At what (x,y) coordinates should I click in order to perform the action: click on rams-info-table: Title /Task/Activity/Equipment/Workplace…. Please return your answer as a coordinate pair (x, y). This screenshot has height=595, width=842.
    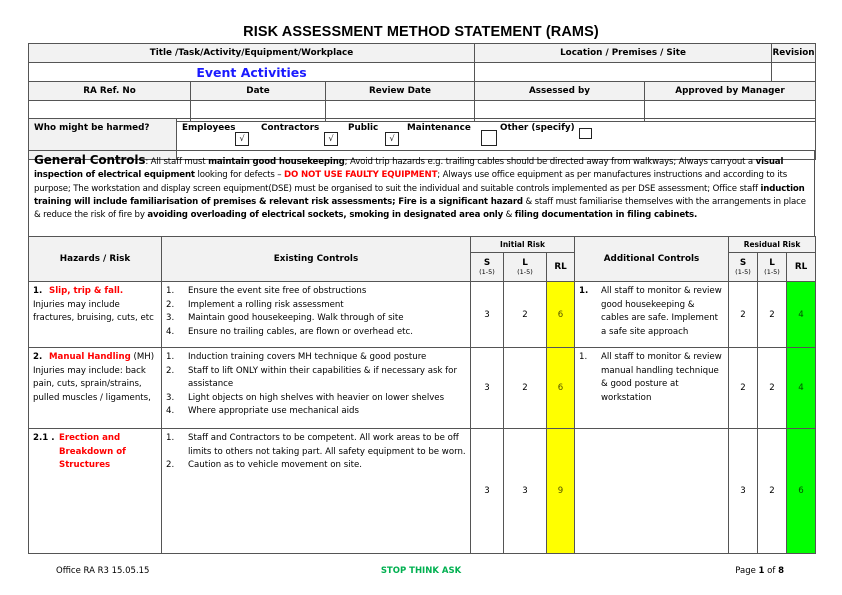
    Looking at the image, I should click on (422, 82).